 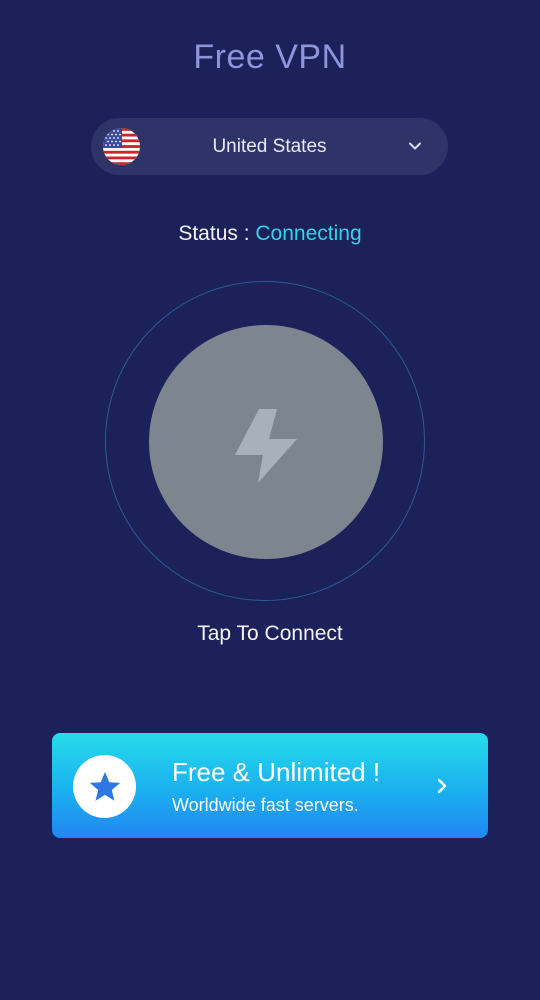 I want to click on promo-badge, so click(x=104, y=786).